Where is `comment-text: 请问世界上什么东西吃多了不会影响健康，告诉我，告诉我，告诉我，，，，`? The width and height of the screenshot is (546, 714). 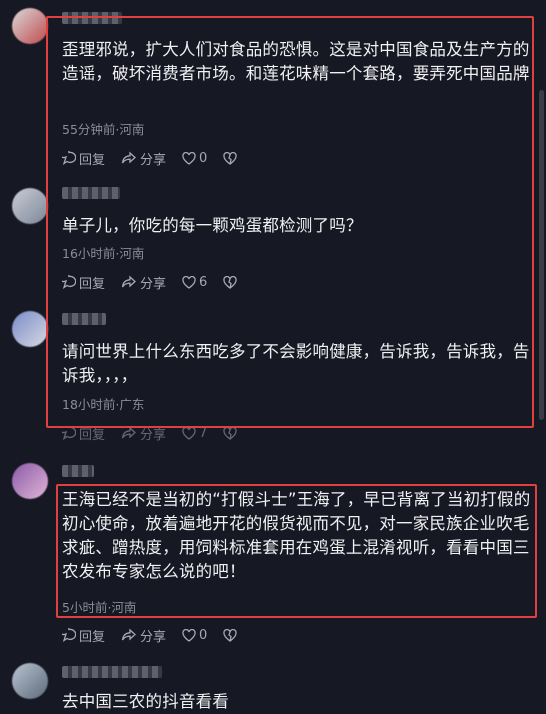 comment-text: 请问世界上什么东西吃多了不会影响健康，告诉我，告诉我，告诉我，，，， is located at coordinates (296, 363).